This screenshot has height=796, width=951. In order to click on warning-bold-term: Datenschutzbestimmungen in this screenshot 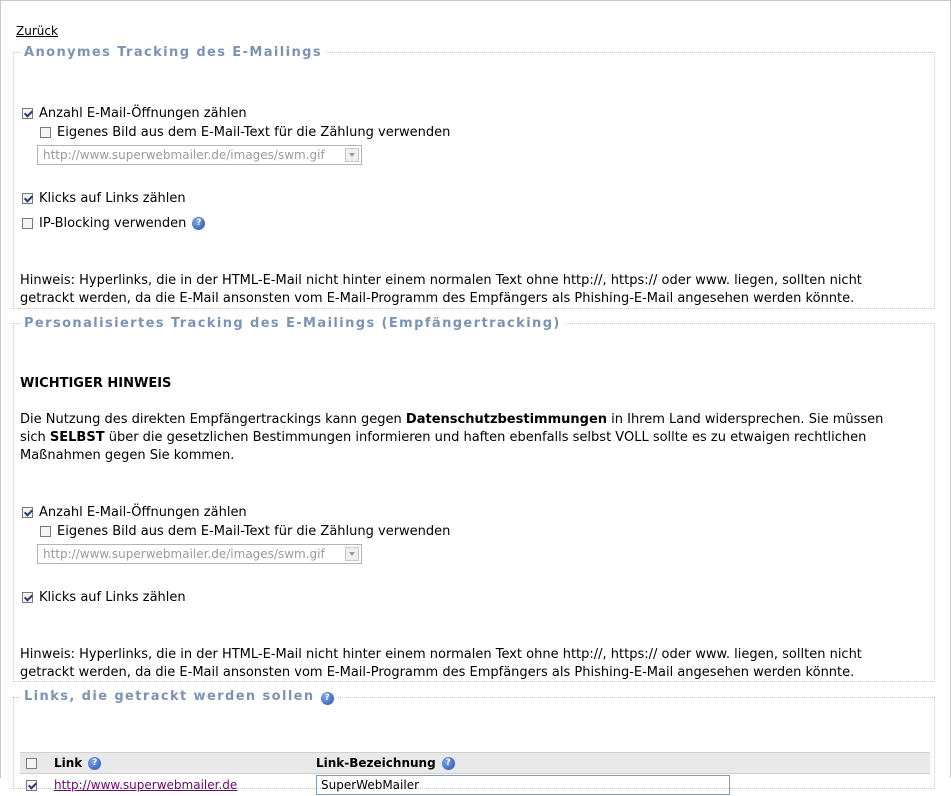, I will do `click(506, 419)`.